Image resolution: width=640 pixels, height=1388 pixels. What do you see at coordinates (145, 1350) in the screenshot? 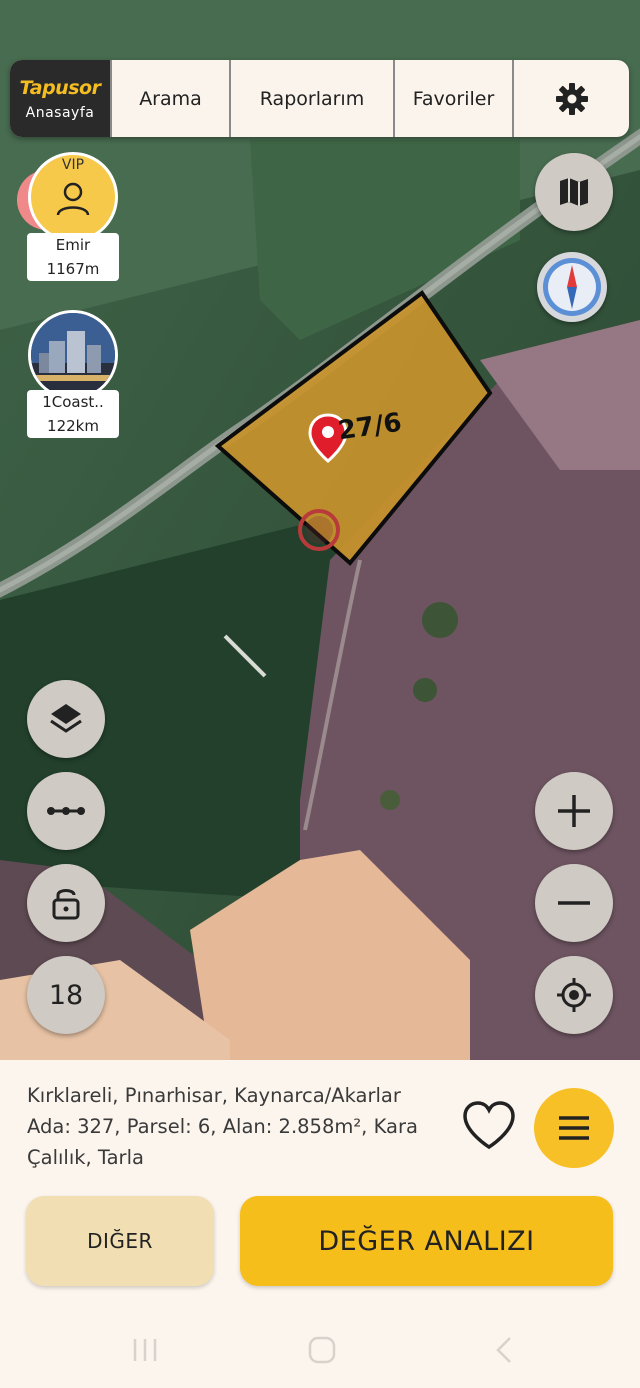
I see `recent-apps-icon` at bounding box center [145, 1350].